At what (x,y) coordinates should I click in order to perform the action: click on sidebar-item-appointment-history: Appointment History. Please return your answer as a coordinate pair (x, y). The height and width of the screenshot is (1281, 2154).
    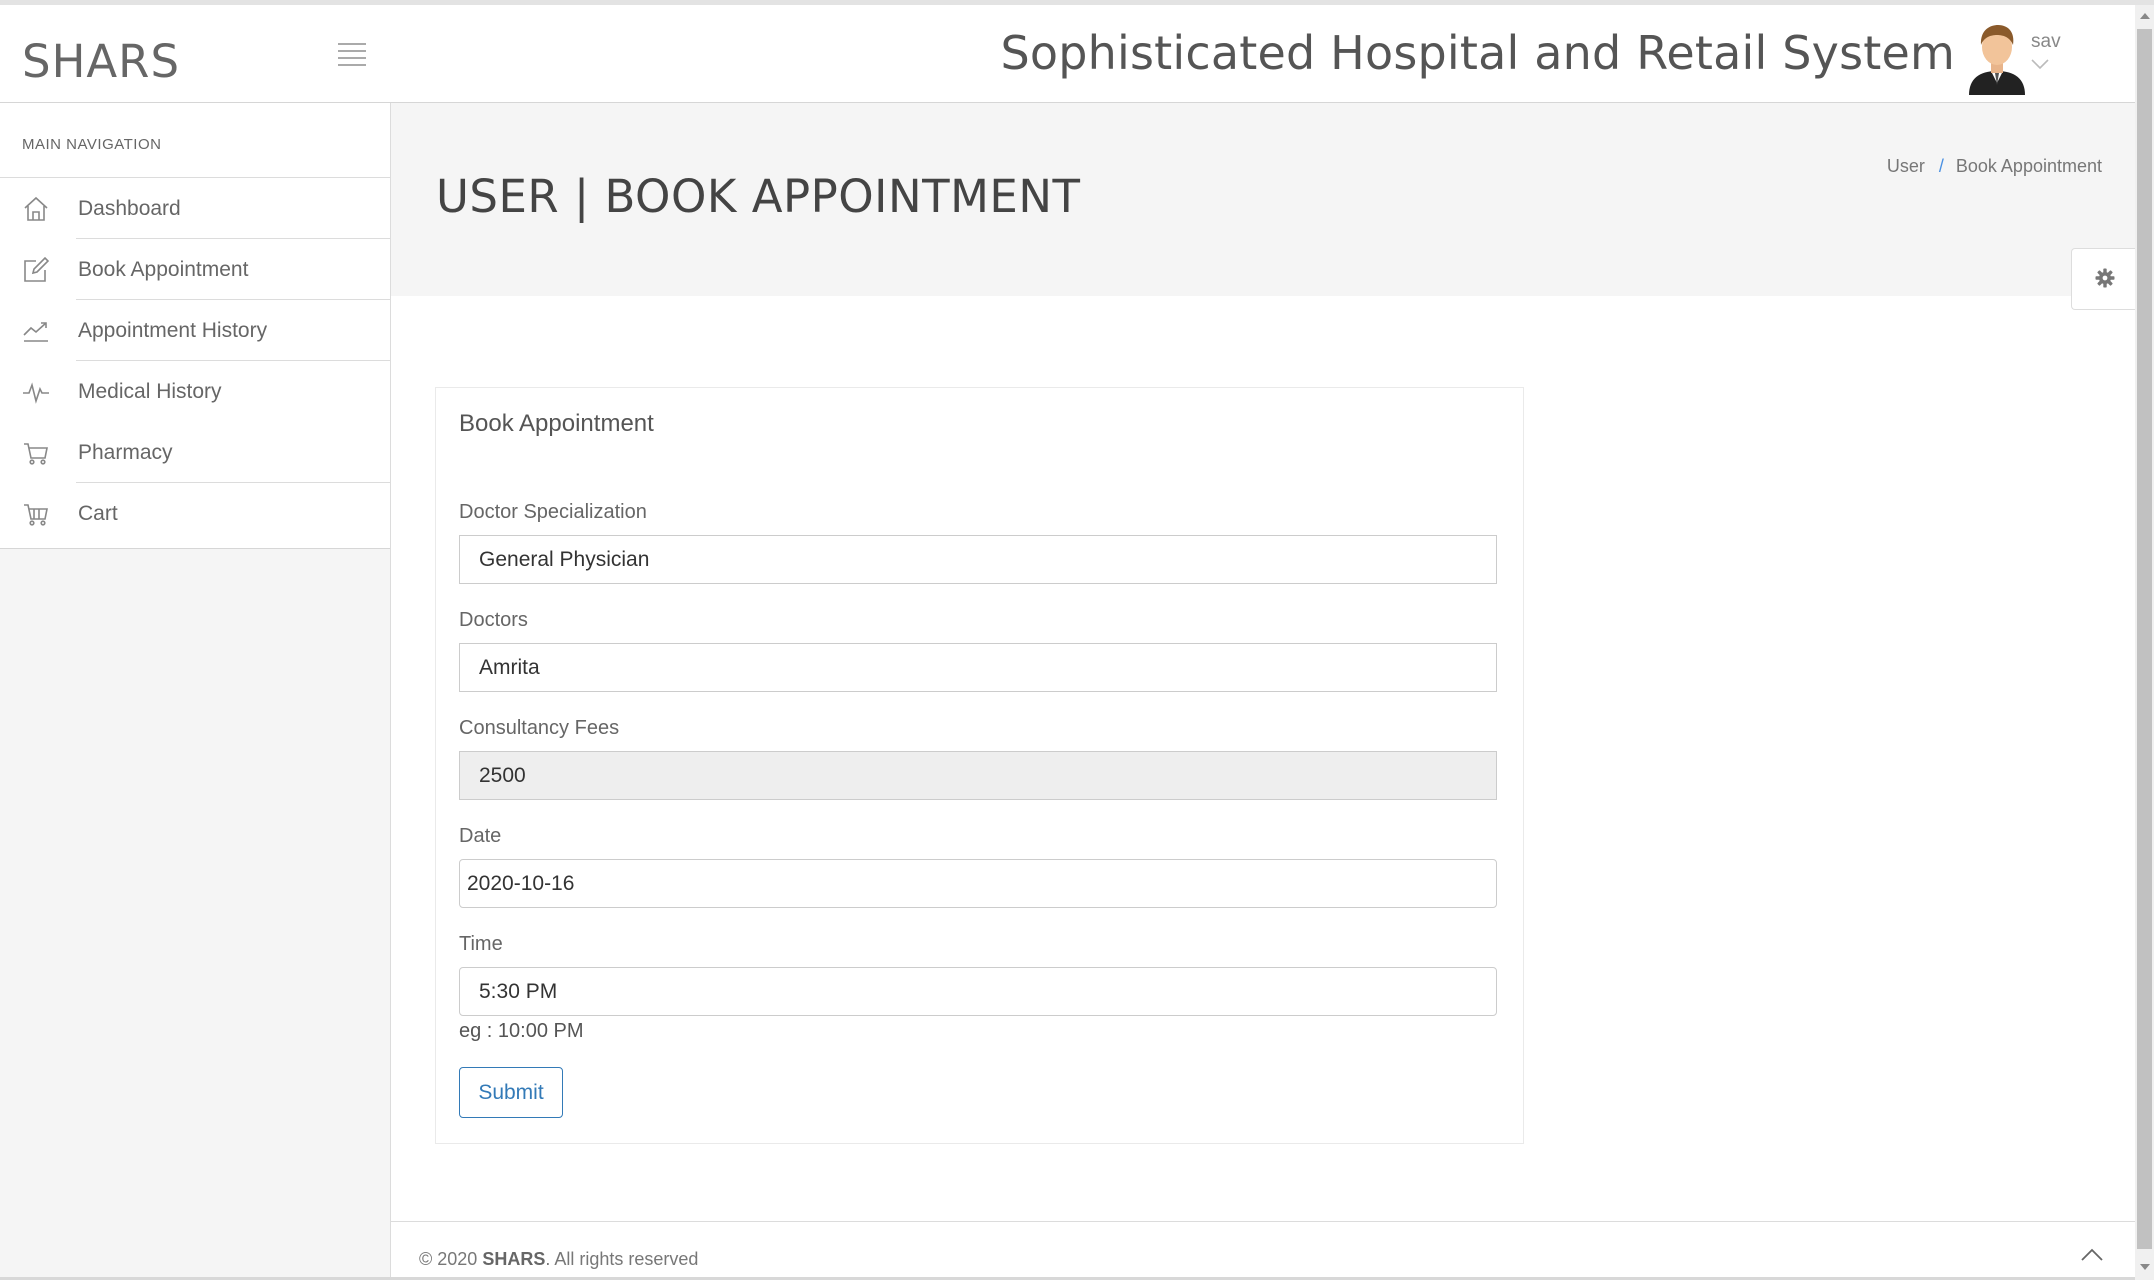
    Looking at the image, I should click on (195, 330).